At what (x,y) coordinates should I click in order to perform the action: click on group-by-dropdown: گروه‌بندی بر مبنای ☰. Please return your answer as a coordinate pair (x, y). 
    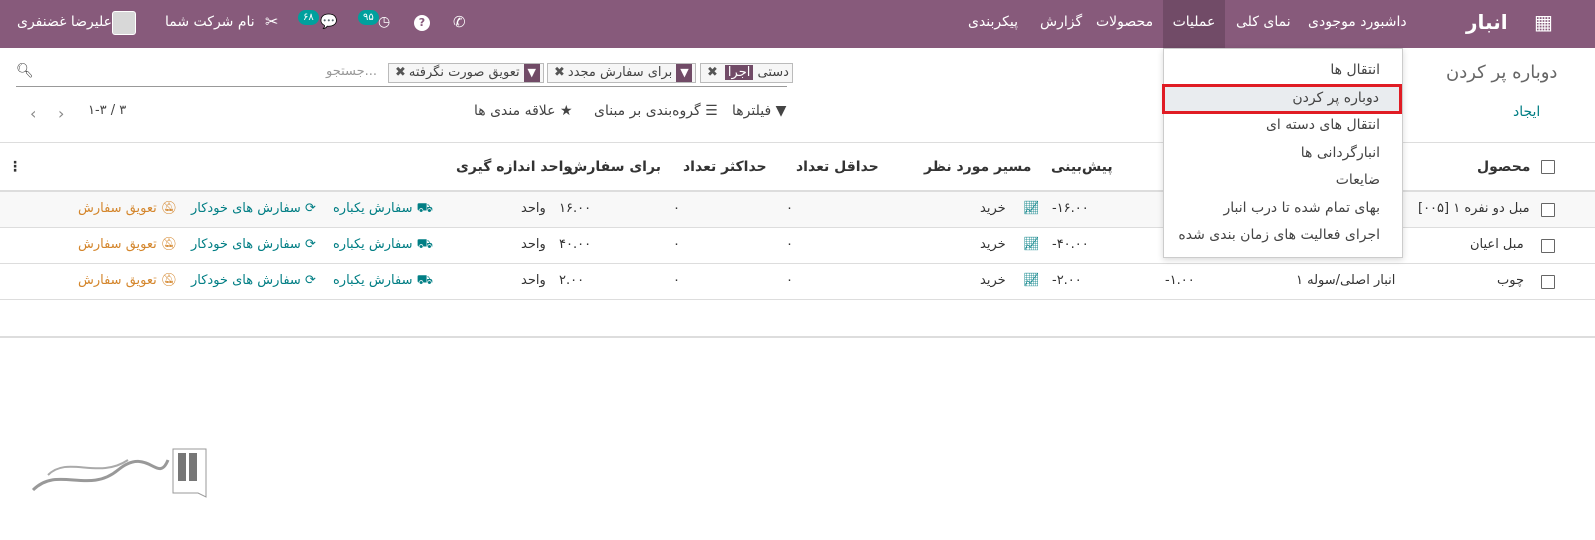
    Looking at the image, I should click on (656, 111).